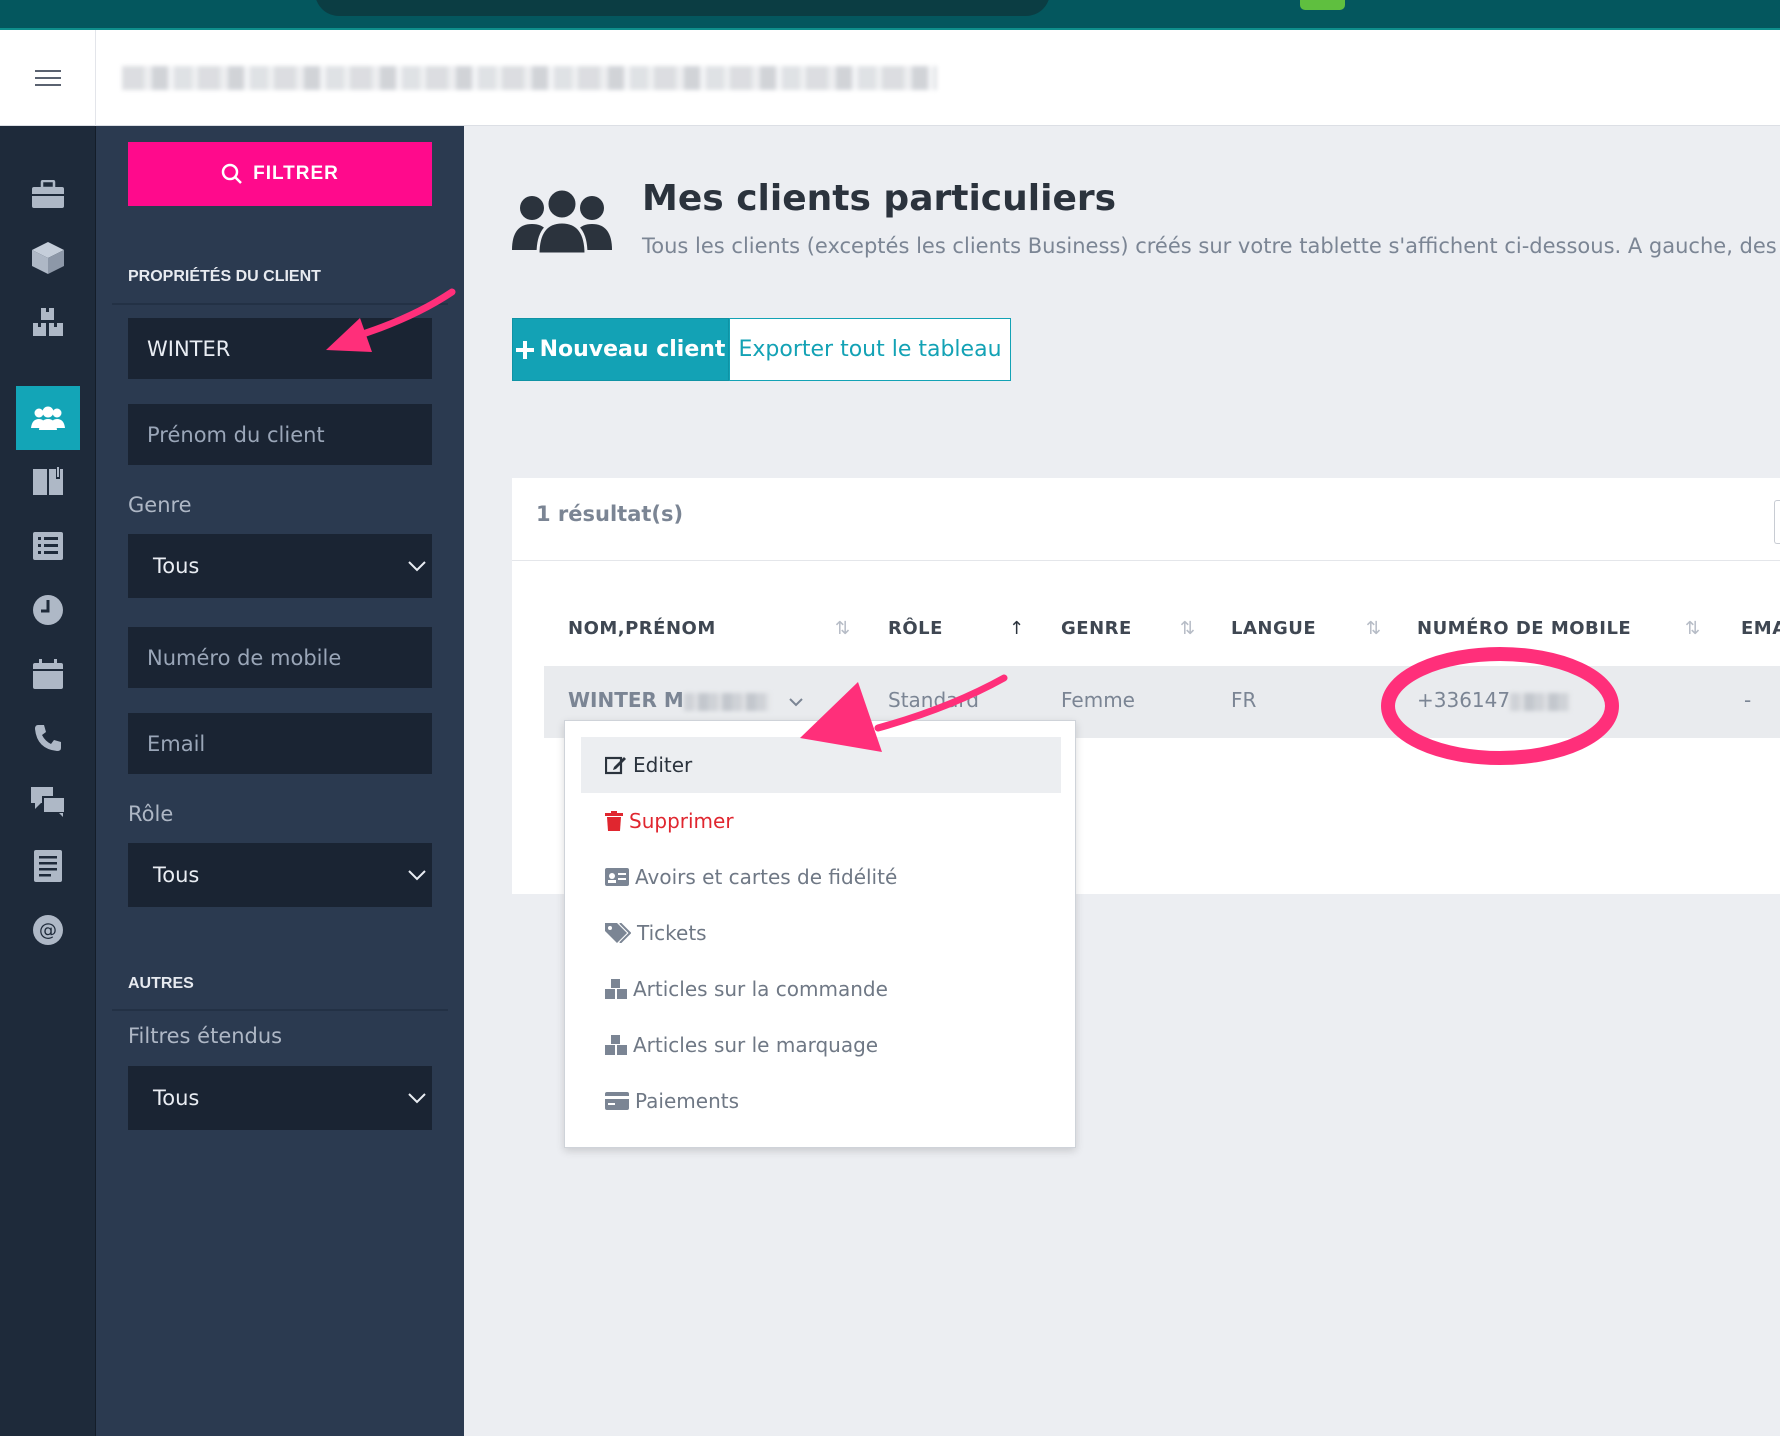 Image resolution: width=1780 pixels, height=1436 pixels. What do you see at coordinates (1322, 5) in the screenshot?
I see `new-badge` at bounding box center [1322, 5].